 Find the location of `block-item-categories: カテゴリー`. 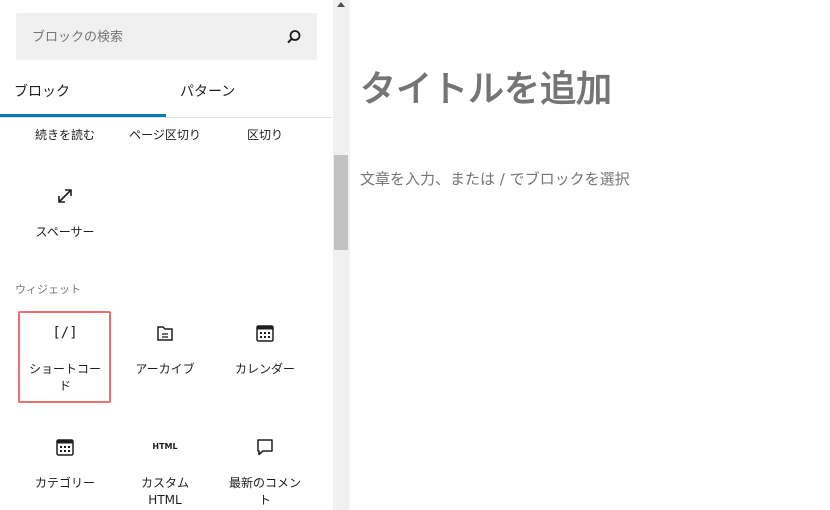

block-item-categories: カテゴリー is located at coordinates (65, 464).